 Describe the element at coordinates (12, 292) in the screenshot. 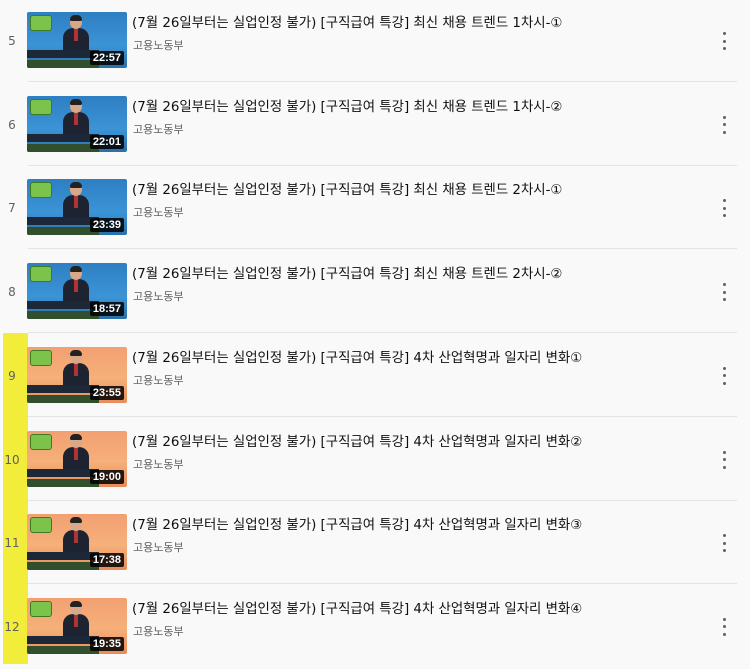

I see `playlist-item-index: 8` at that location.